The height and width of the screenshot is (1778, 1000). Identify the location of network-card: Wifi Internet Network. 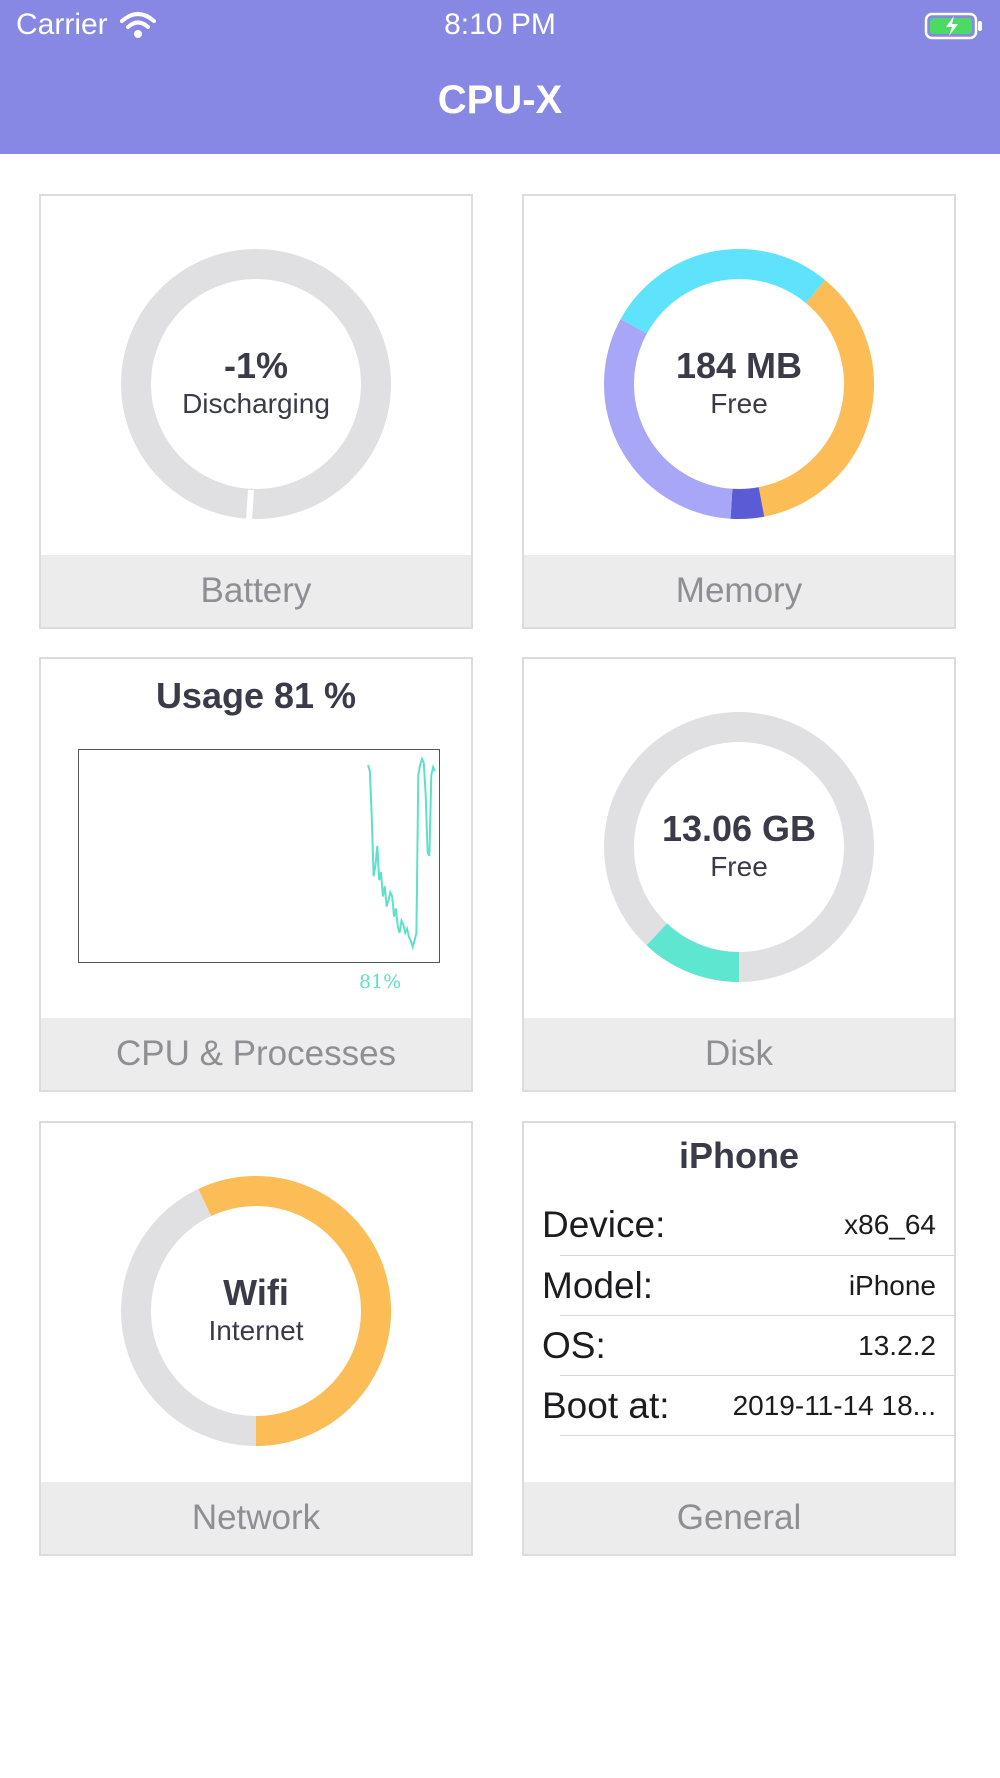
(256, 1338).